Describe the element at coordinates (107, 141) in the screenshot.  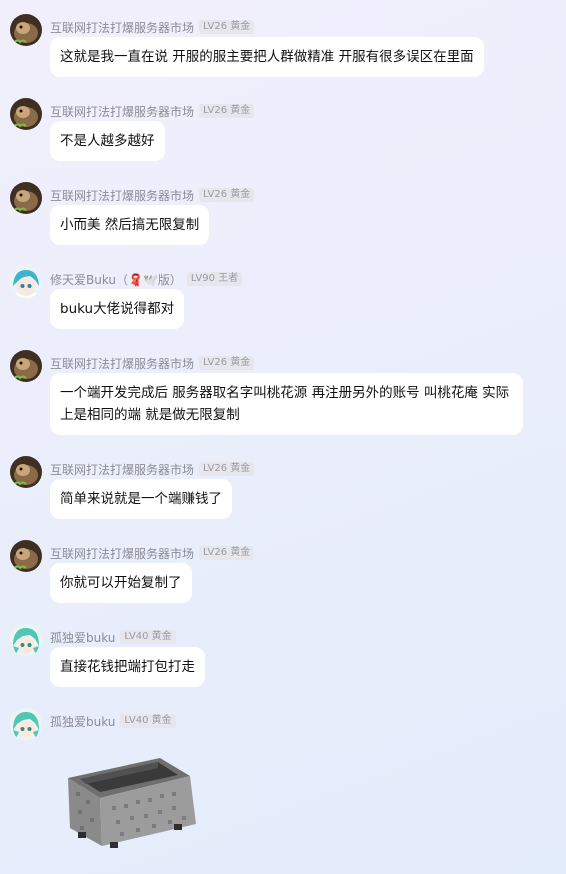
I see `message-bubble: 不是人越多越好` at that location.